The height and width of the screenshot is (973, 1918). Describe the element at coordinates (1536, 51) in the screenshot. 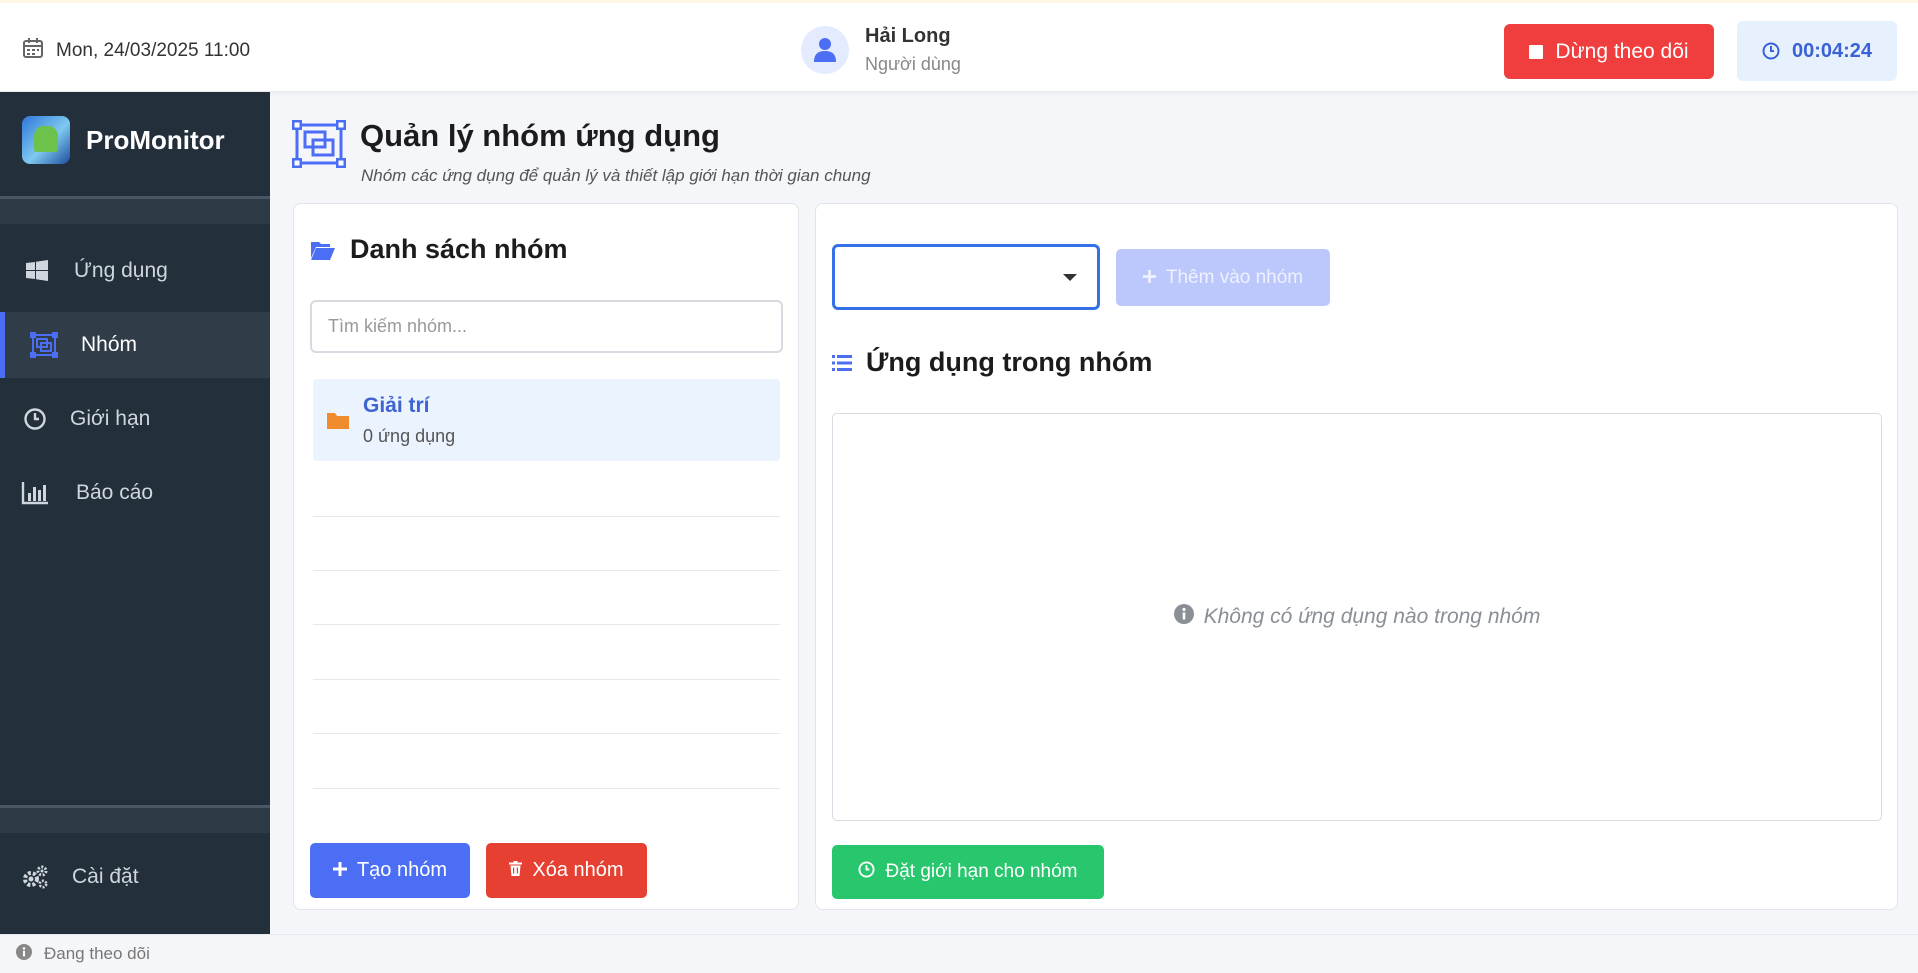

I see `stop-icon` at that location.